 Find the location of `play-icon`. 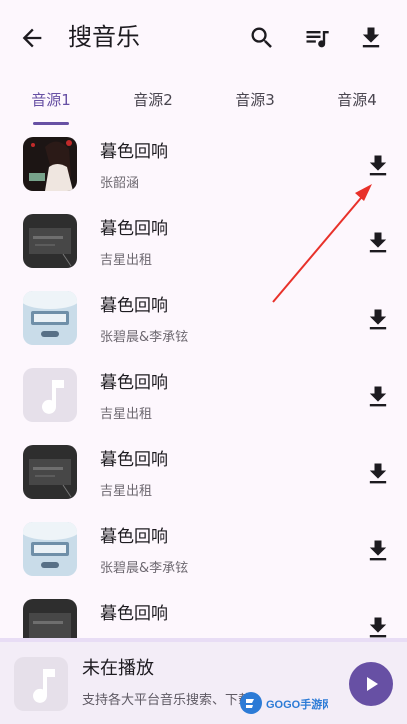

play-icon is located at coordinates (372, 684).